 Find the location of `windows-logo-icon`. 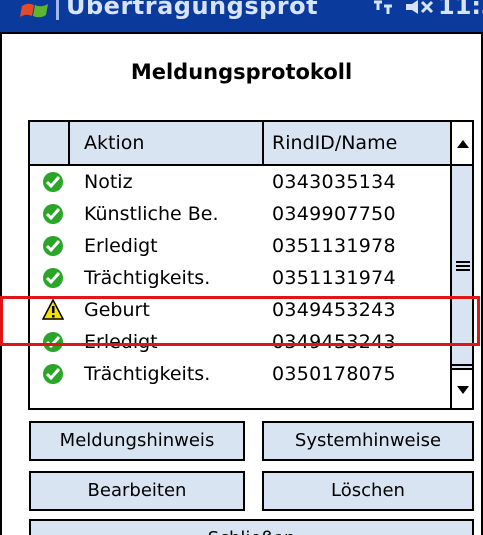

windows-logo-icon is located at coordinates (35, 13).